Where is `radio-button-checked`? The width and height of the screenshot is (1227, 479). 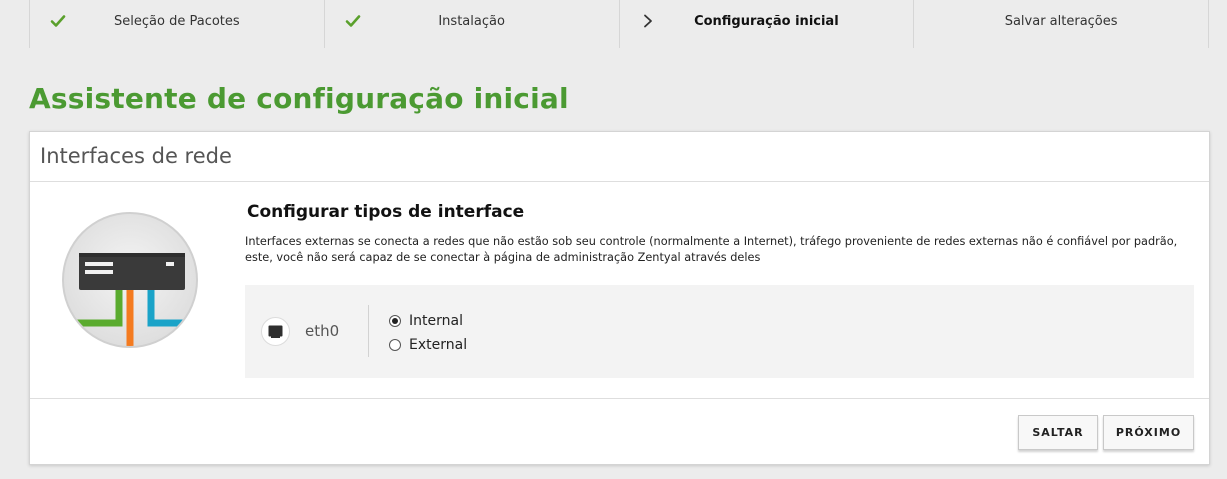 radio-button-checked is located at coordinates (395, 321).